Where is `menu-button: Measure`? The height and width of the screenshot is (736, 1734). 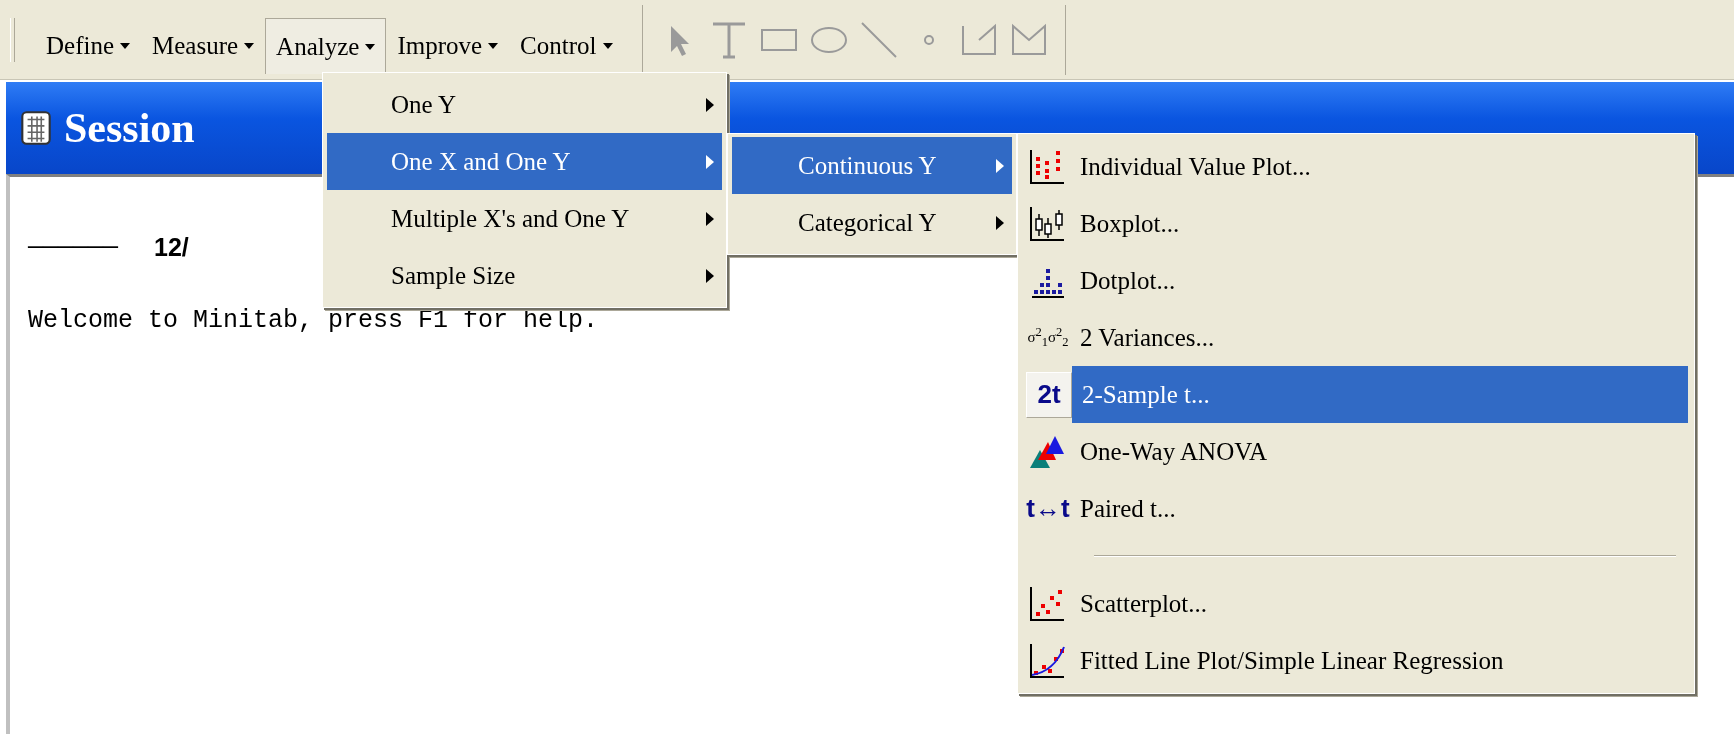 menu-button: Measure is located at coordinates (203, 46).